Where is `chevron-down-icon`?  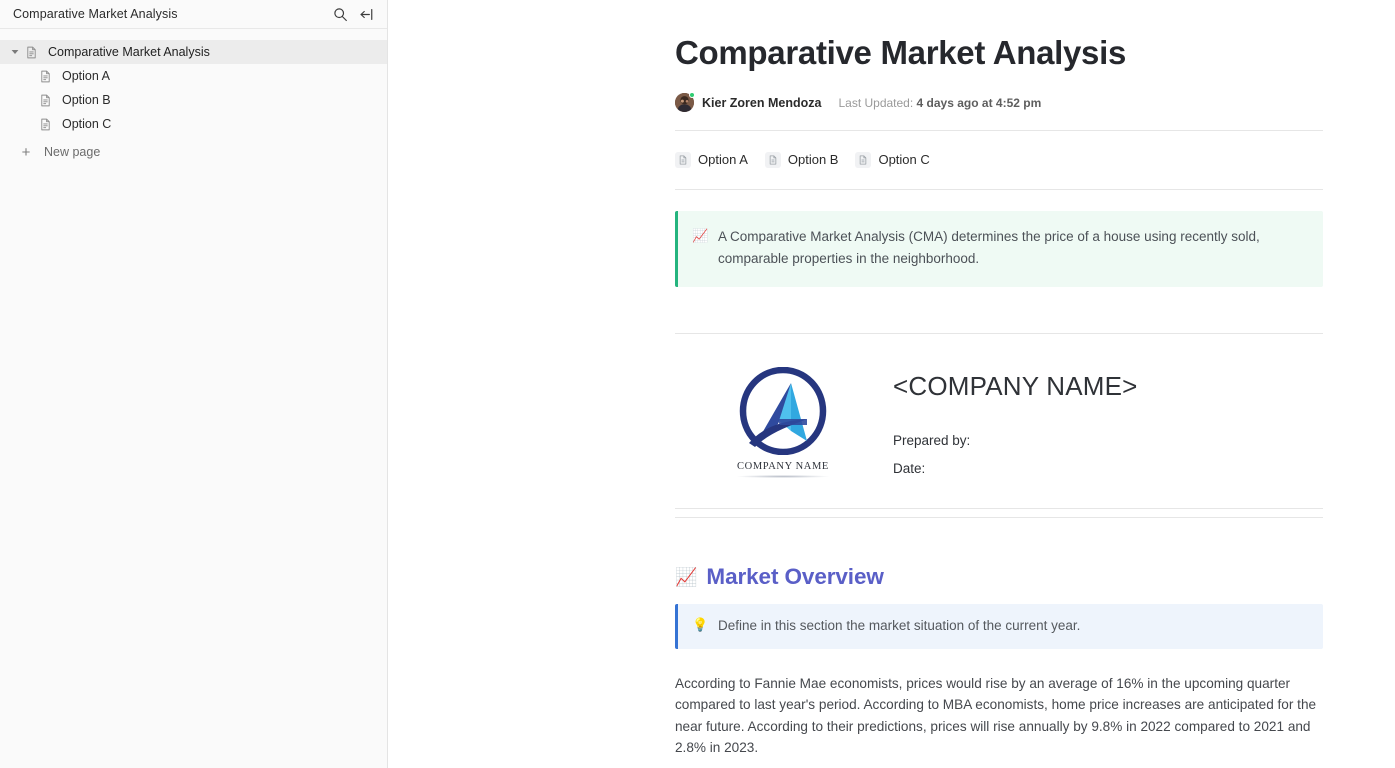
chevron-down-icon is located at coordinates (15, 52).